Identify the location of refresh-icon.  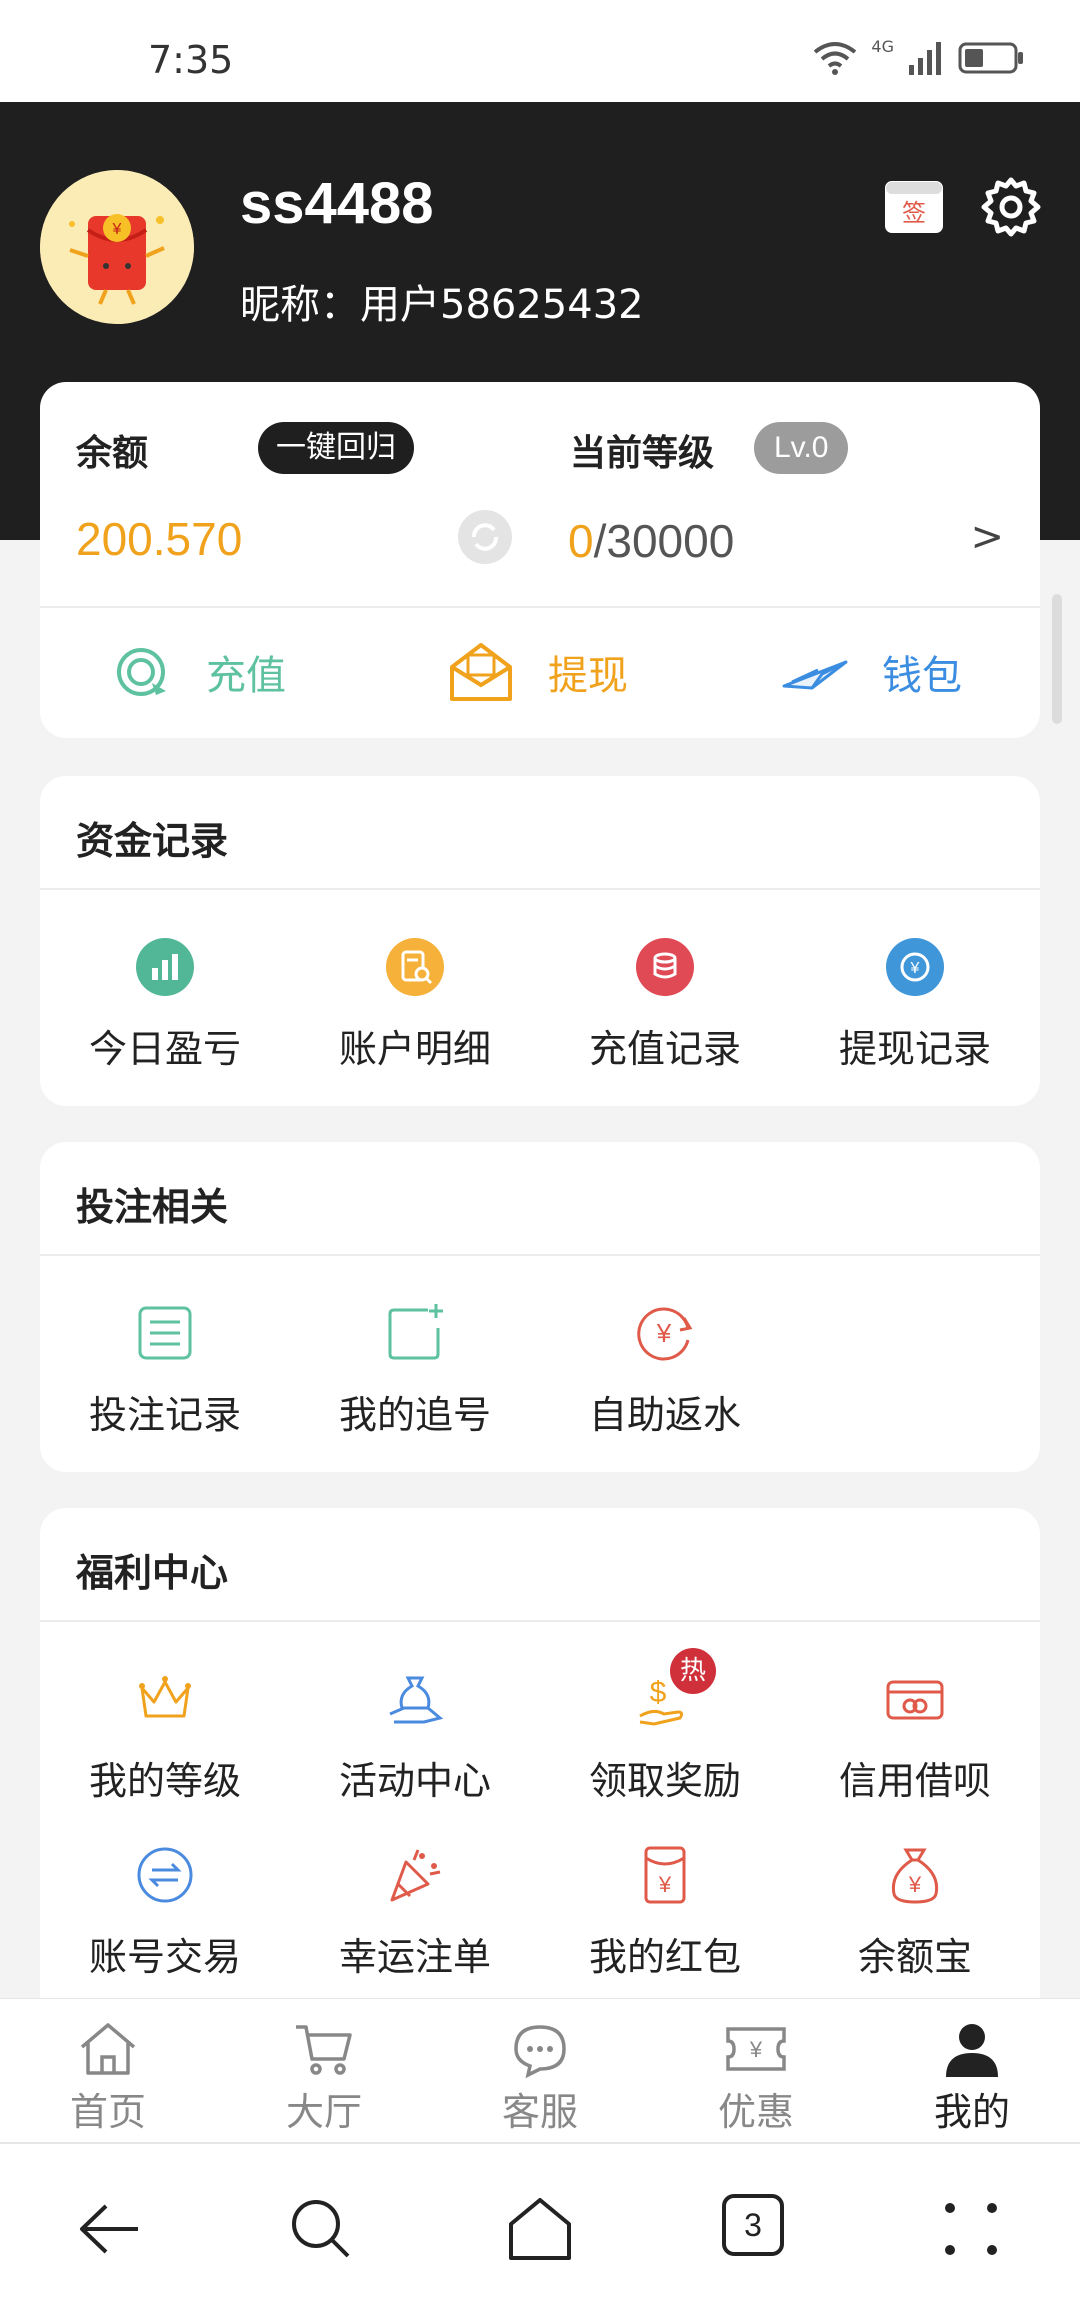
(485, 537).